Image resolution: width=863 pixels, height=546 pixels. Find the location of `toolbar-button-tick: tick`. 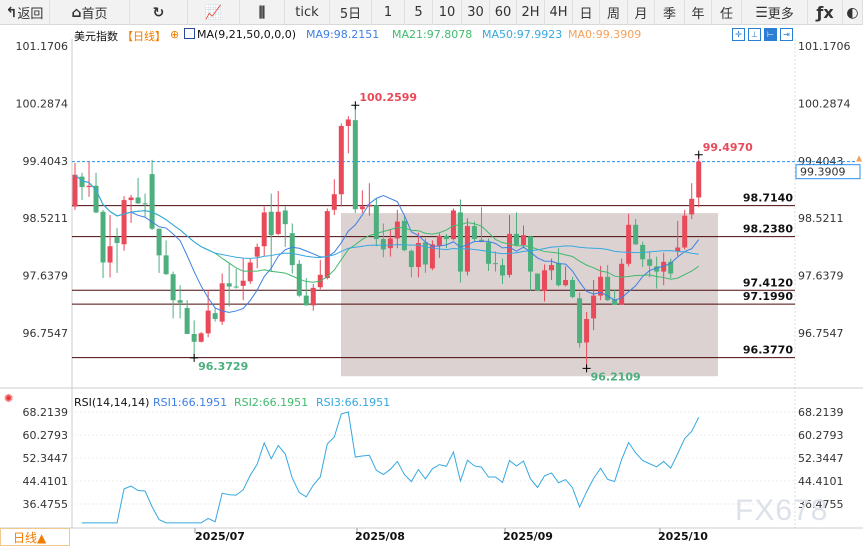

toolbar-button-tick: tick is located at coordinates (307, 12).